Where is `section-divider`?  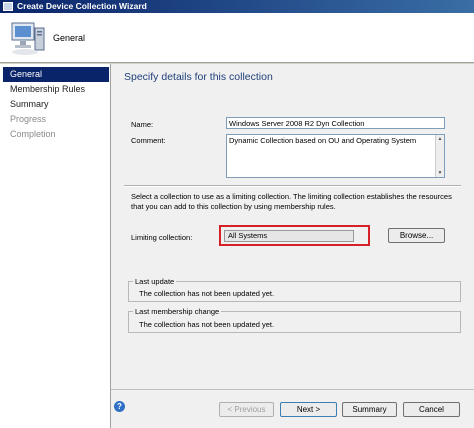 section-divider is located at coordinates (292, 186).